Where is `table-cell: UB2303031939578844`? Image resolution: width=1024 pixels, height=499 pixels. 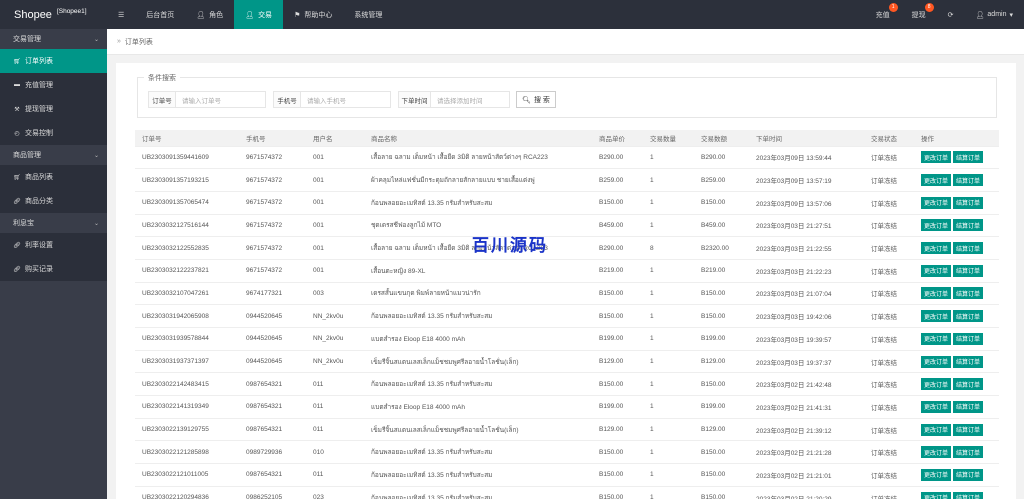
table-cell: UB2303031939578844 is located at coordinates (187, 339).